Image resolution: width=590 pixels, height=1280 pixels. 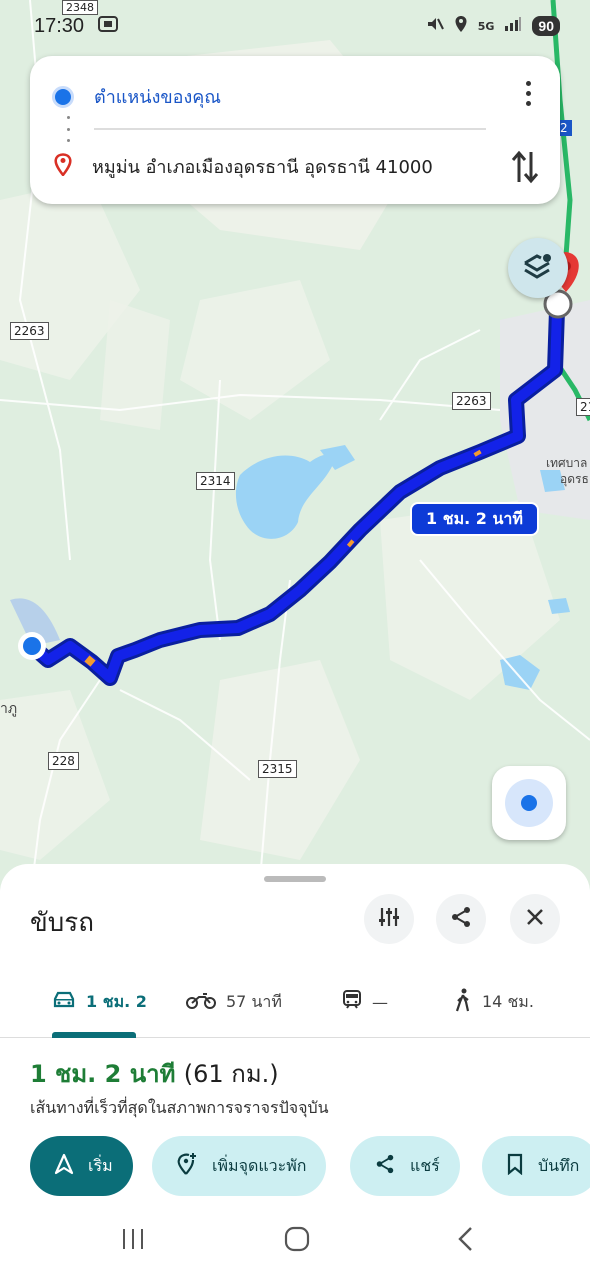 What do you see at coordinates (290, 129) in the screenshot?
I see `divider` at bounding box center [290, 129].